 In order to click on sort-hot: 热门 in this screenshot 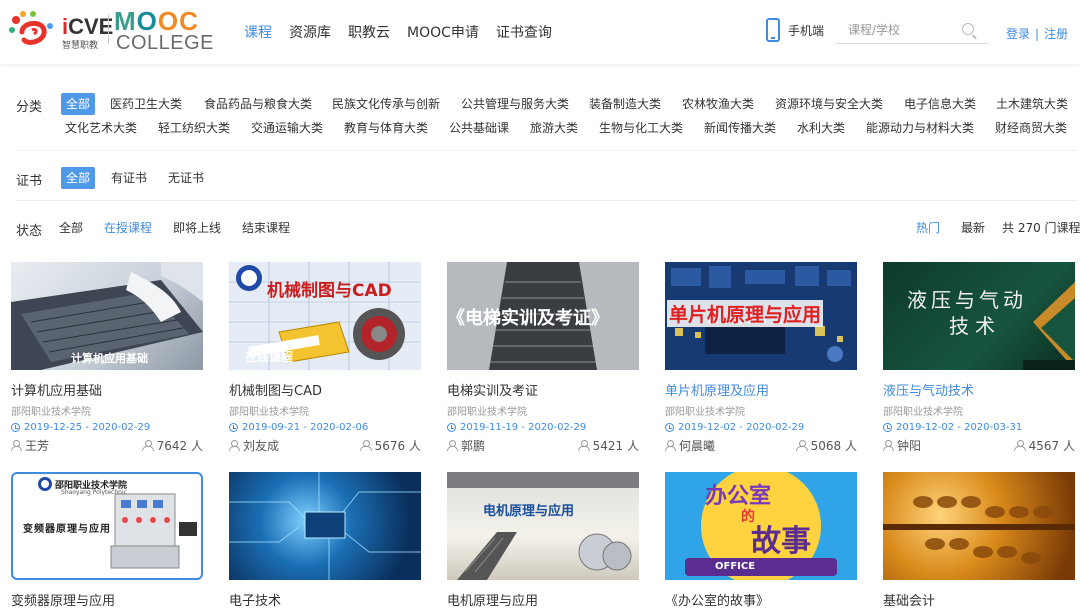, I will do `click(928, 228)`.